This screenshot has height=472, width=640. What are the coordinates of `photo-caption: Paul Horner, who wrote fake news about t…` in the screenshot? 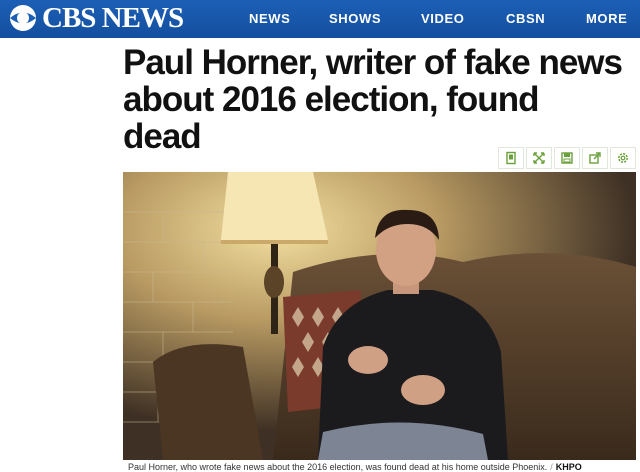 It's located at (383, 467).